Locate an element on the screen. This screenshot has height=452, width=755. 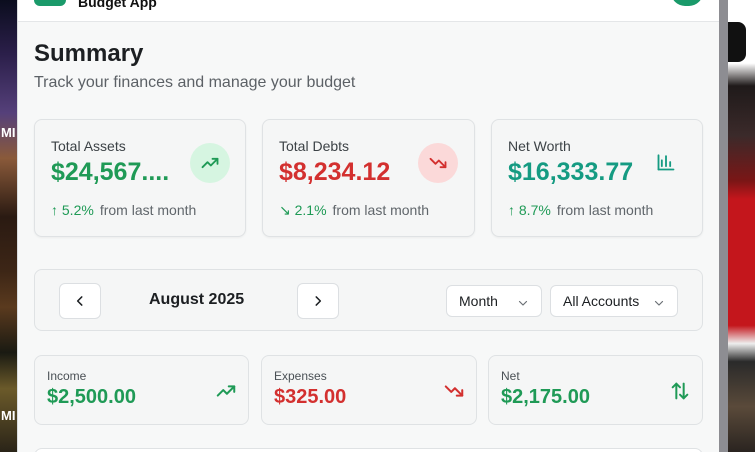
avatar is located at coordinates (687, 3).